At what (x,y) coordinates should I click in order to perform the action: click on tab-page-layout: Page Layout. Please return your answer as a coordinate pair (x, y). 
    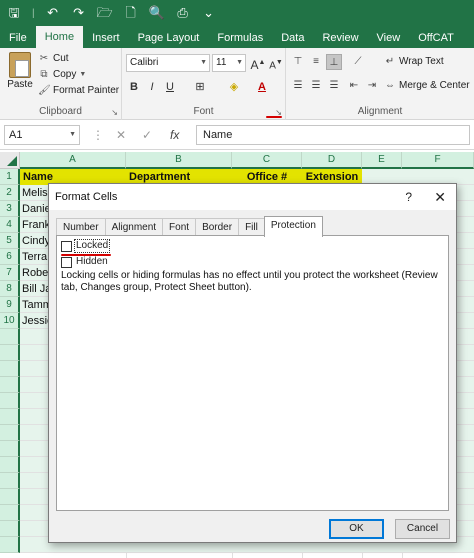
    Looking at the image, I should click on (169, 38).